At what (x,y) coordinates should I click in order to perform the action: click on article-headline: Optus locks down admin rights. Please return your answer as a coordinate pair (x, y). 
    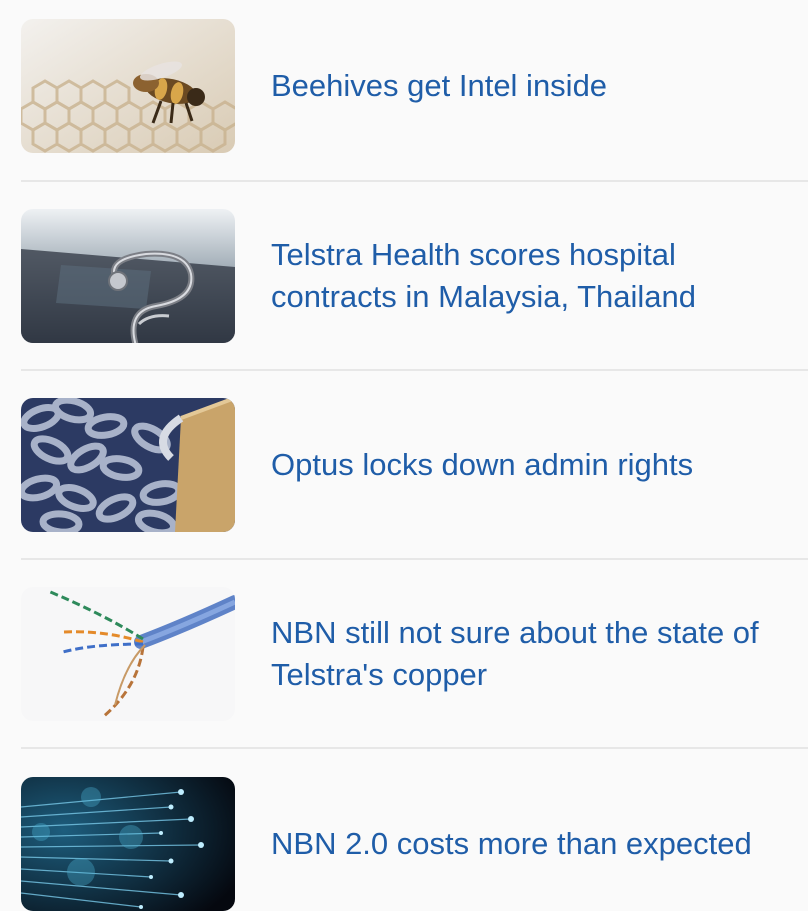
    Looking at the image, I should click on (531, 465).